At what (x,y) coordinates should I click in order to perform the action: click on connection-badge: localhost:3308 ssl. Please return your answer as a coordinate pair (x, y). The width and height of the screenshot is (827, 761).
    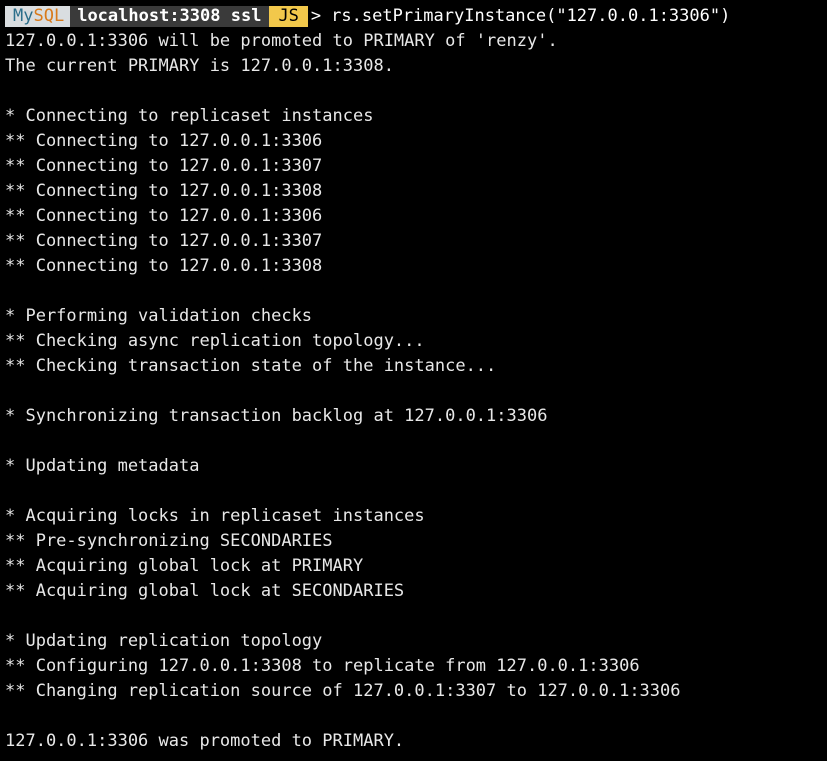
    Looking at the image, I should click on (170, 16).